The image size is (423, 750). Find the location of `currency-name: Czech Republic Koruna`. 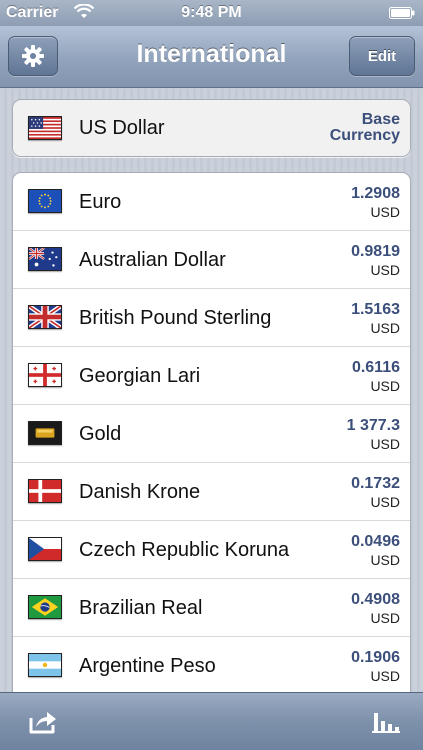

currency-name: Czech Republic Koruna is located at coordinates (184, 550).